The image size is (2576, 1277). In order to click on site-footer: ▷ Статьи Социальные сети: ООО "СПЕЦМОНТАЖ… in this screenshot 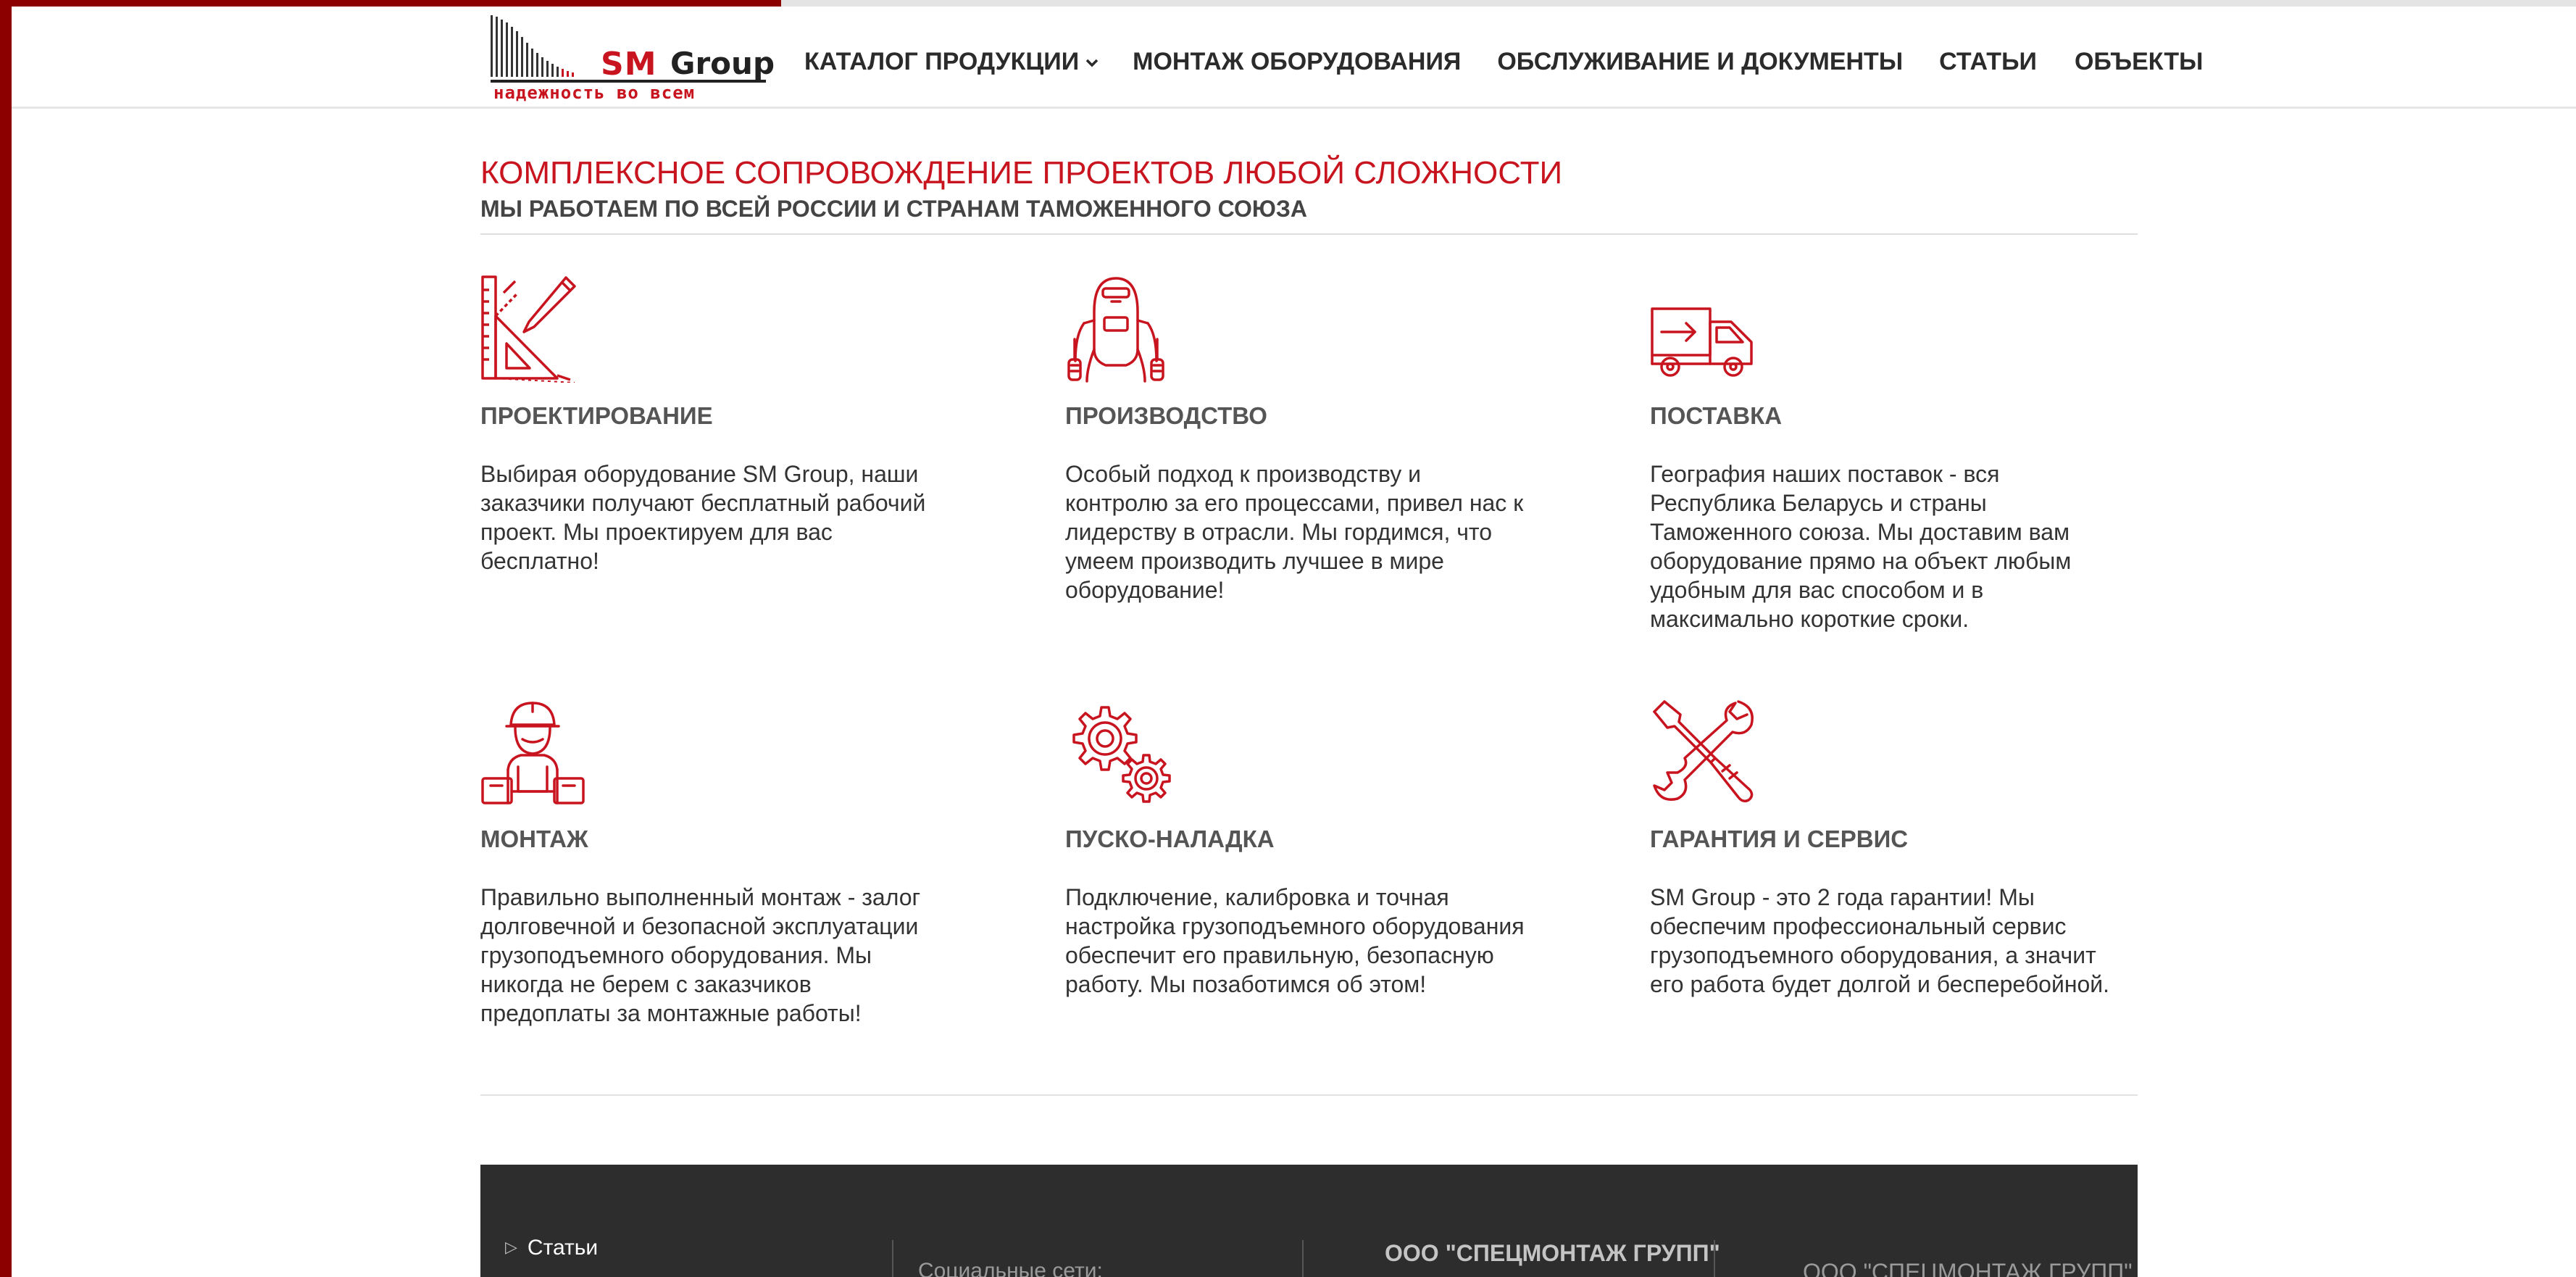, I will do `click(1309, 1221)`.